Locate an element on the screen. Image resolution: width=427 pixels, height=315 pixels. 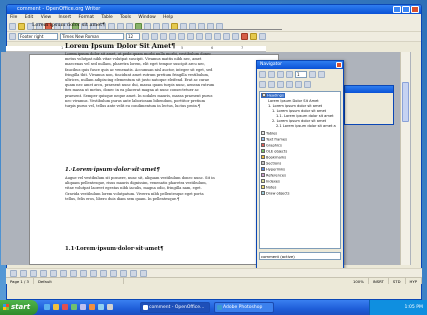
justify-icon is located at coordinates (199, 36).